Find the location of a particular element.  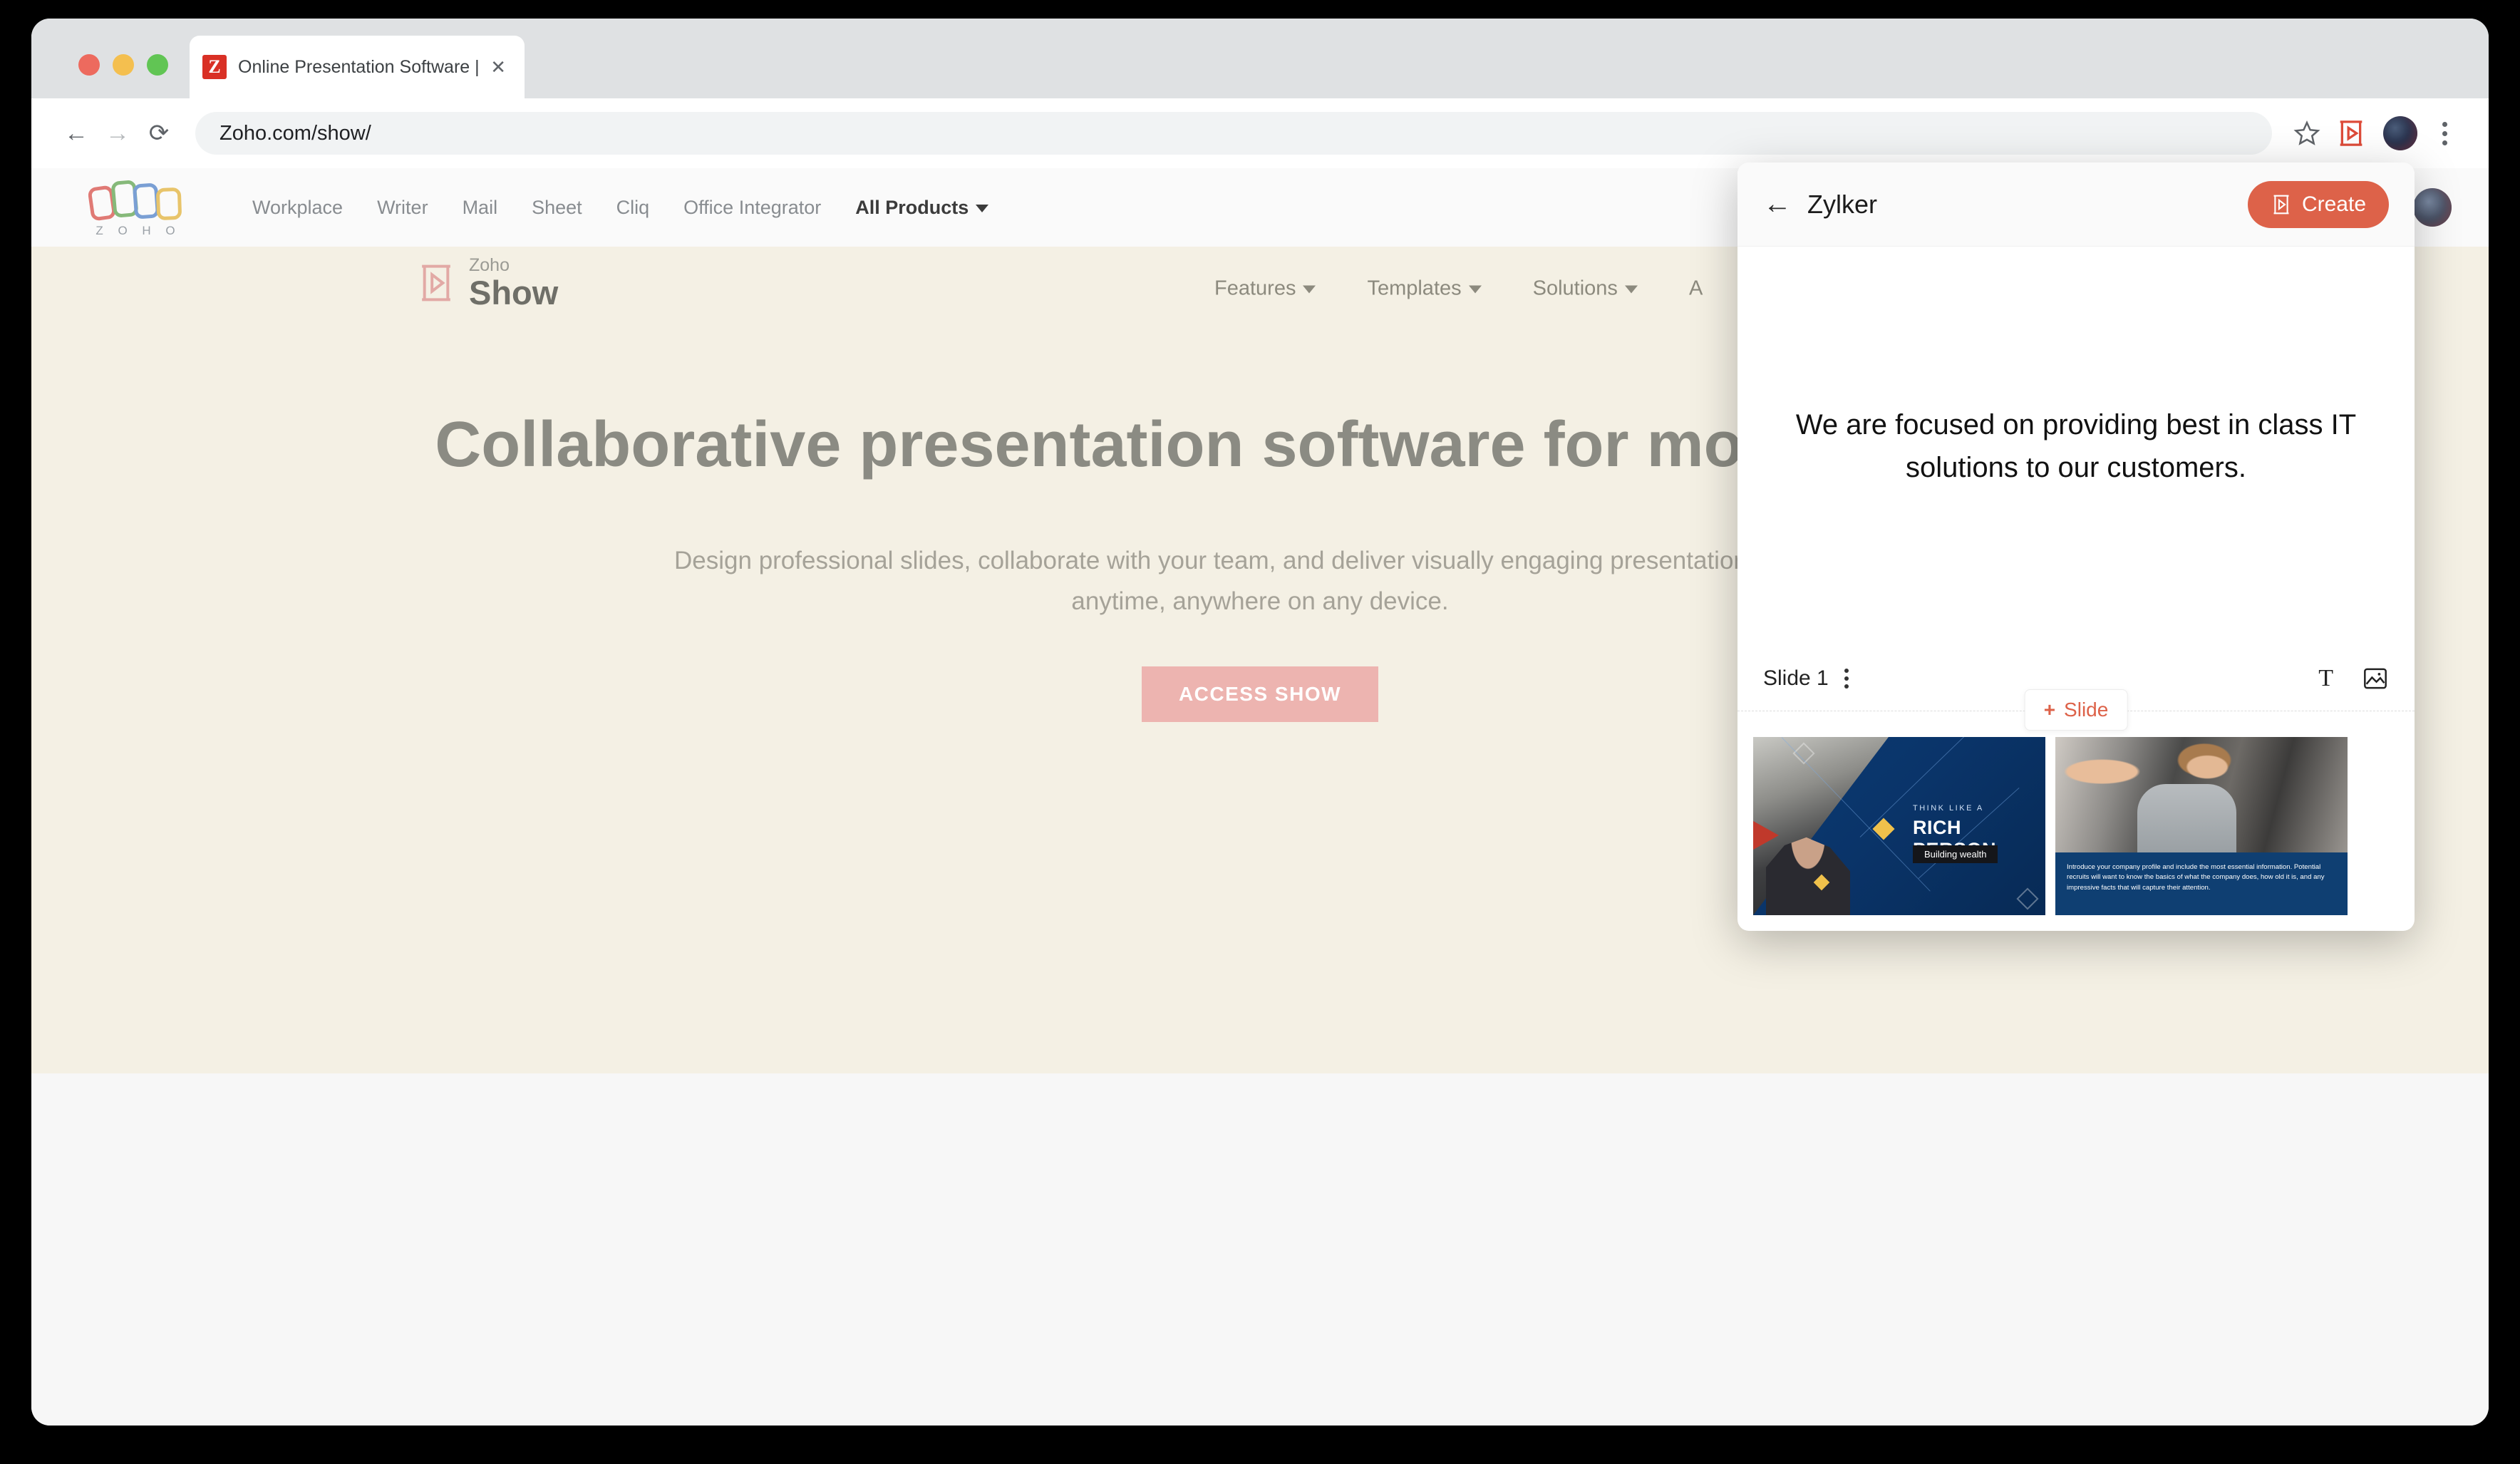

zoho-favicon: Z is located at coordinates (214, 67).